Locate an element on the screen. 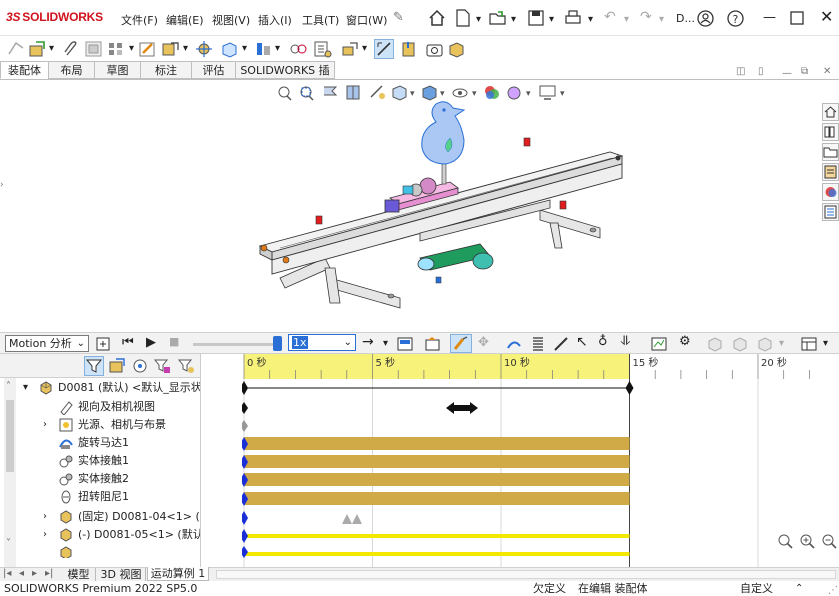 This screenshot has height=596, width=839. mate-icon is located at coordinates (38, 49).